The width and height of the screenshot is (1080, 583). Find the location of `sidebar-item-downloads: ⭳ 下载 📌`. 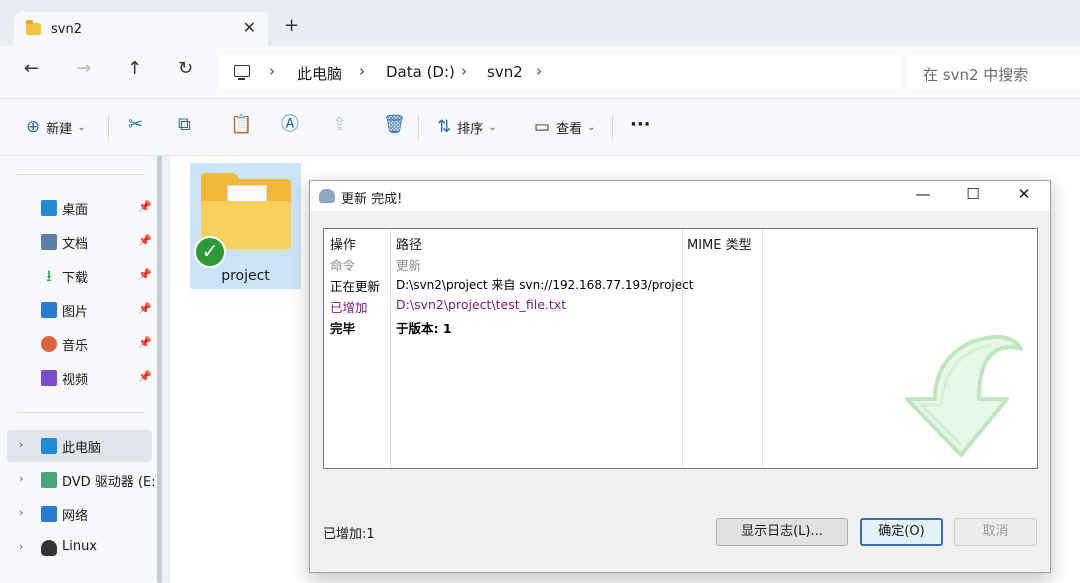

sidebar-item-downloads: ⭳ 下载 📌 is located at coordinates (76, 276).